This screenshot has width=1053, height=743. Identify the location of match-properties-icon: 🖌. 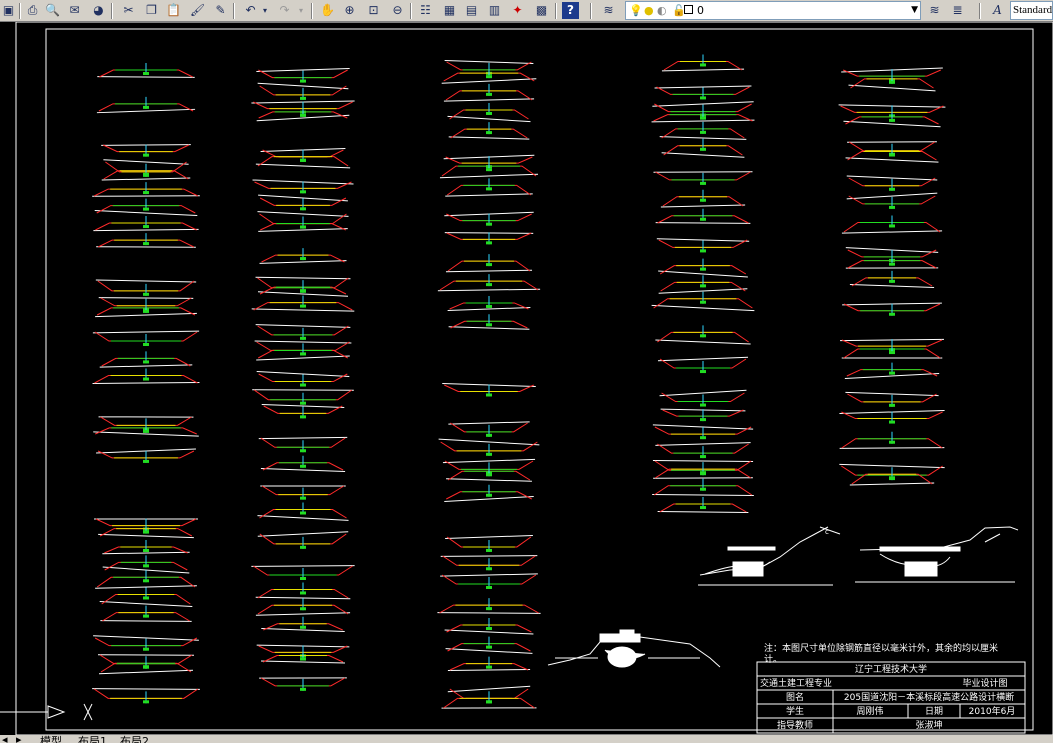
(197, 10).